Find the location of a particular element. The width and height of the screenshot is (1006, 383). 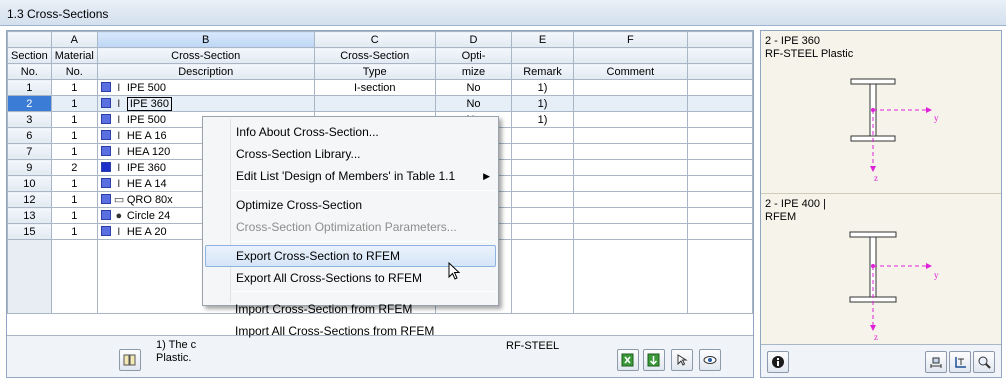

table-row: 2 1 I IPE 360 No 1) is located at coordinates (380, 103).